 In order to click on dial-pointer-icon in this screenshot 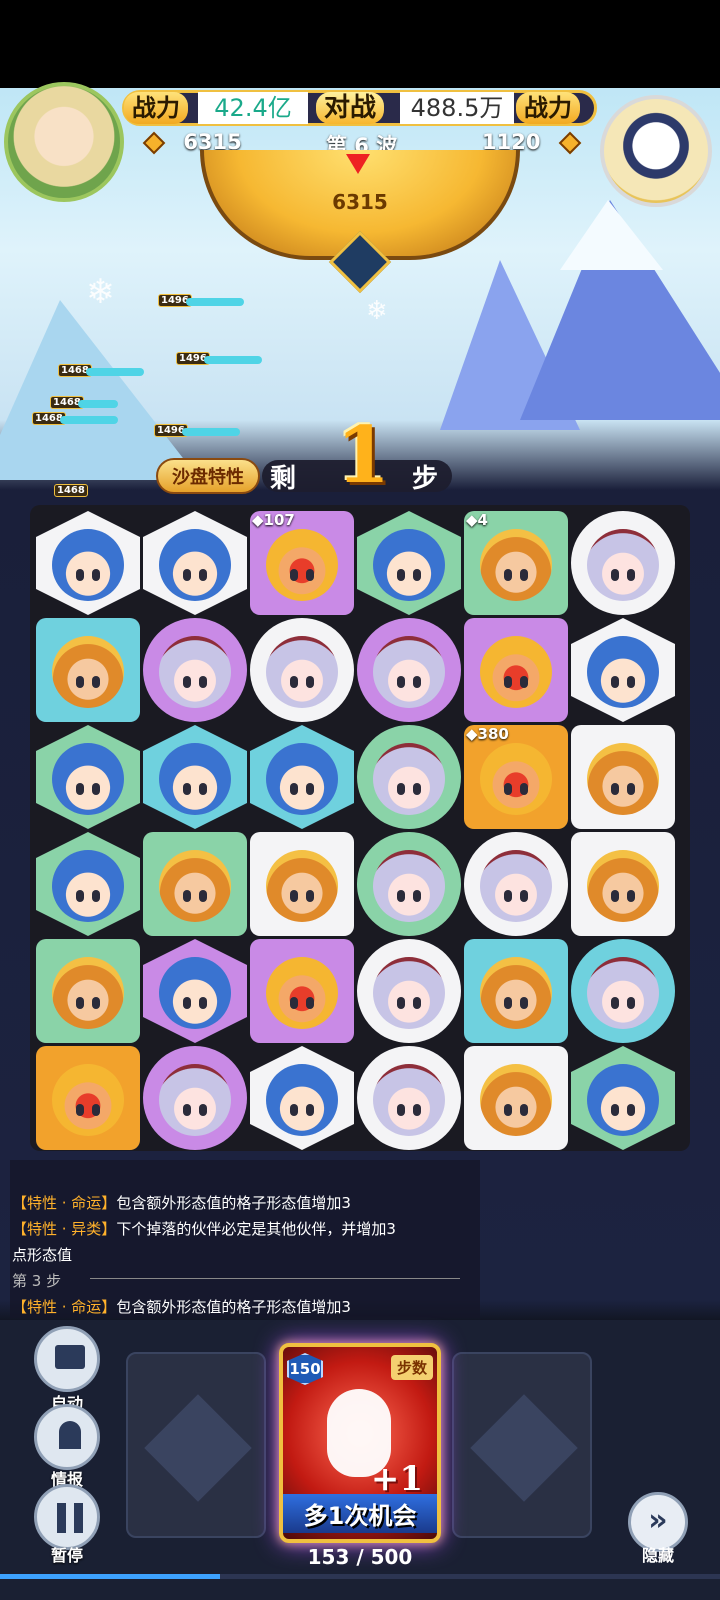, I will do `click(358, 164)`.